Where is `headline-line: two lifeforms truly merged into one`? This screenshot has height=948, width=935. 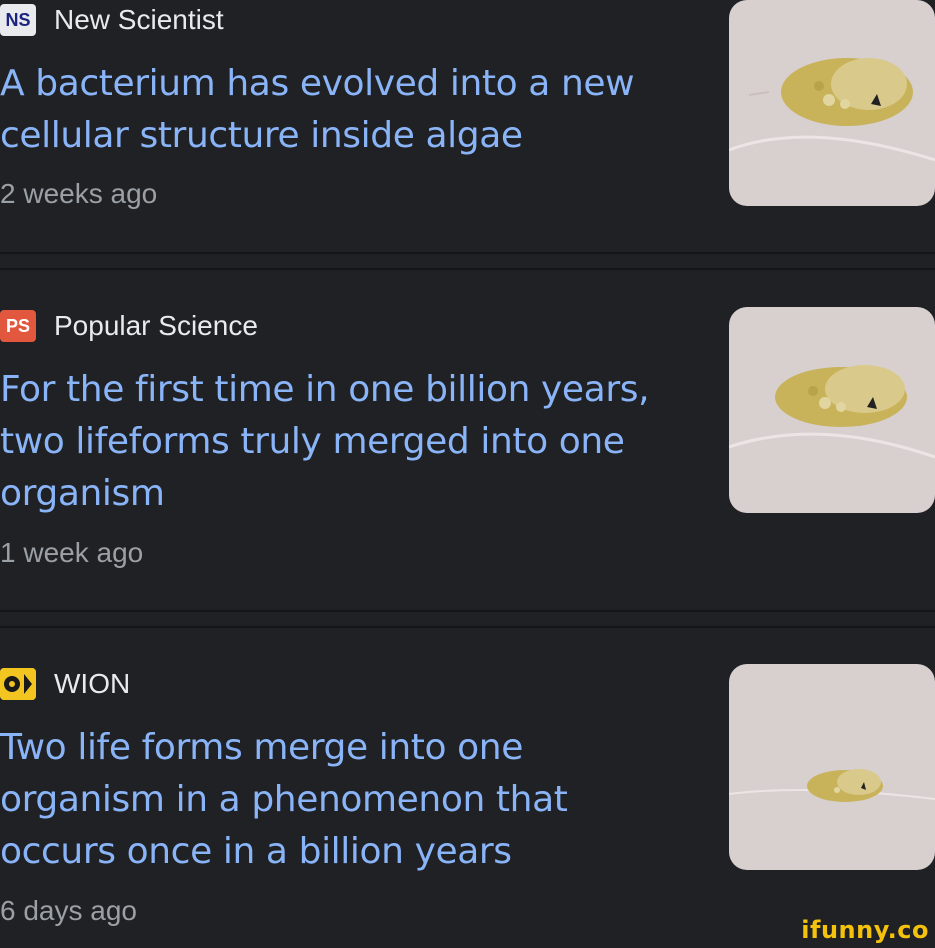 headline-line: two lifeforms truly merged into one is located at coordinates (312, 441).